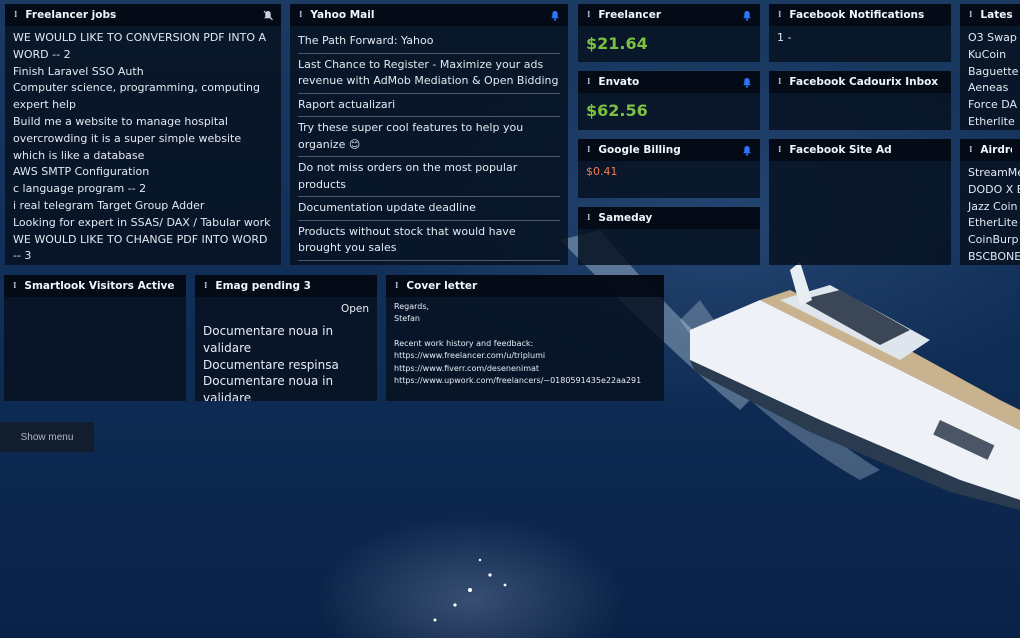 The image size is (1020, 638). Describe the element at coordinates (992, 38) in the screenshot. I see `coin-list-item: O3 Swap` at that location.